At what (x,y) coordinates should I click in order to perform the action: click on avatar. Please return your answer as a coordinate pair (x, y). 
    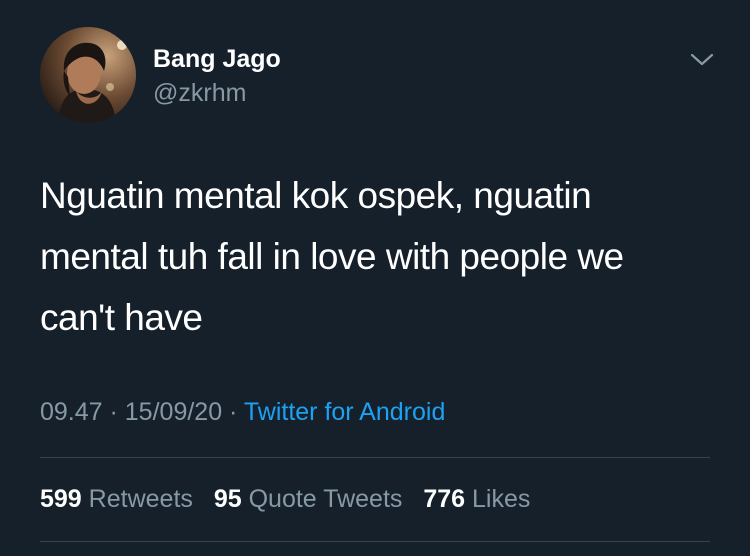
    Looking at the image, I should click on (88, 75).